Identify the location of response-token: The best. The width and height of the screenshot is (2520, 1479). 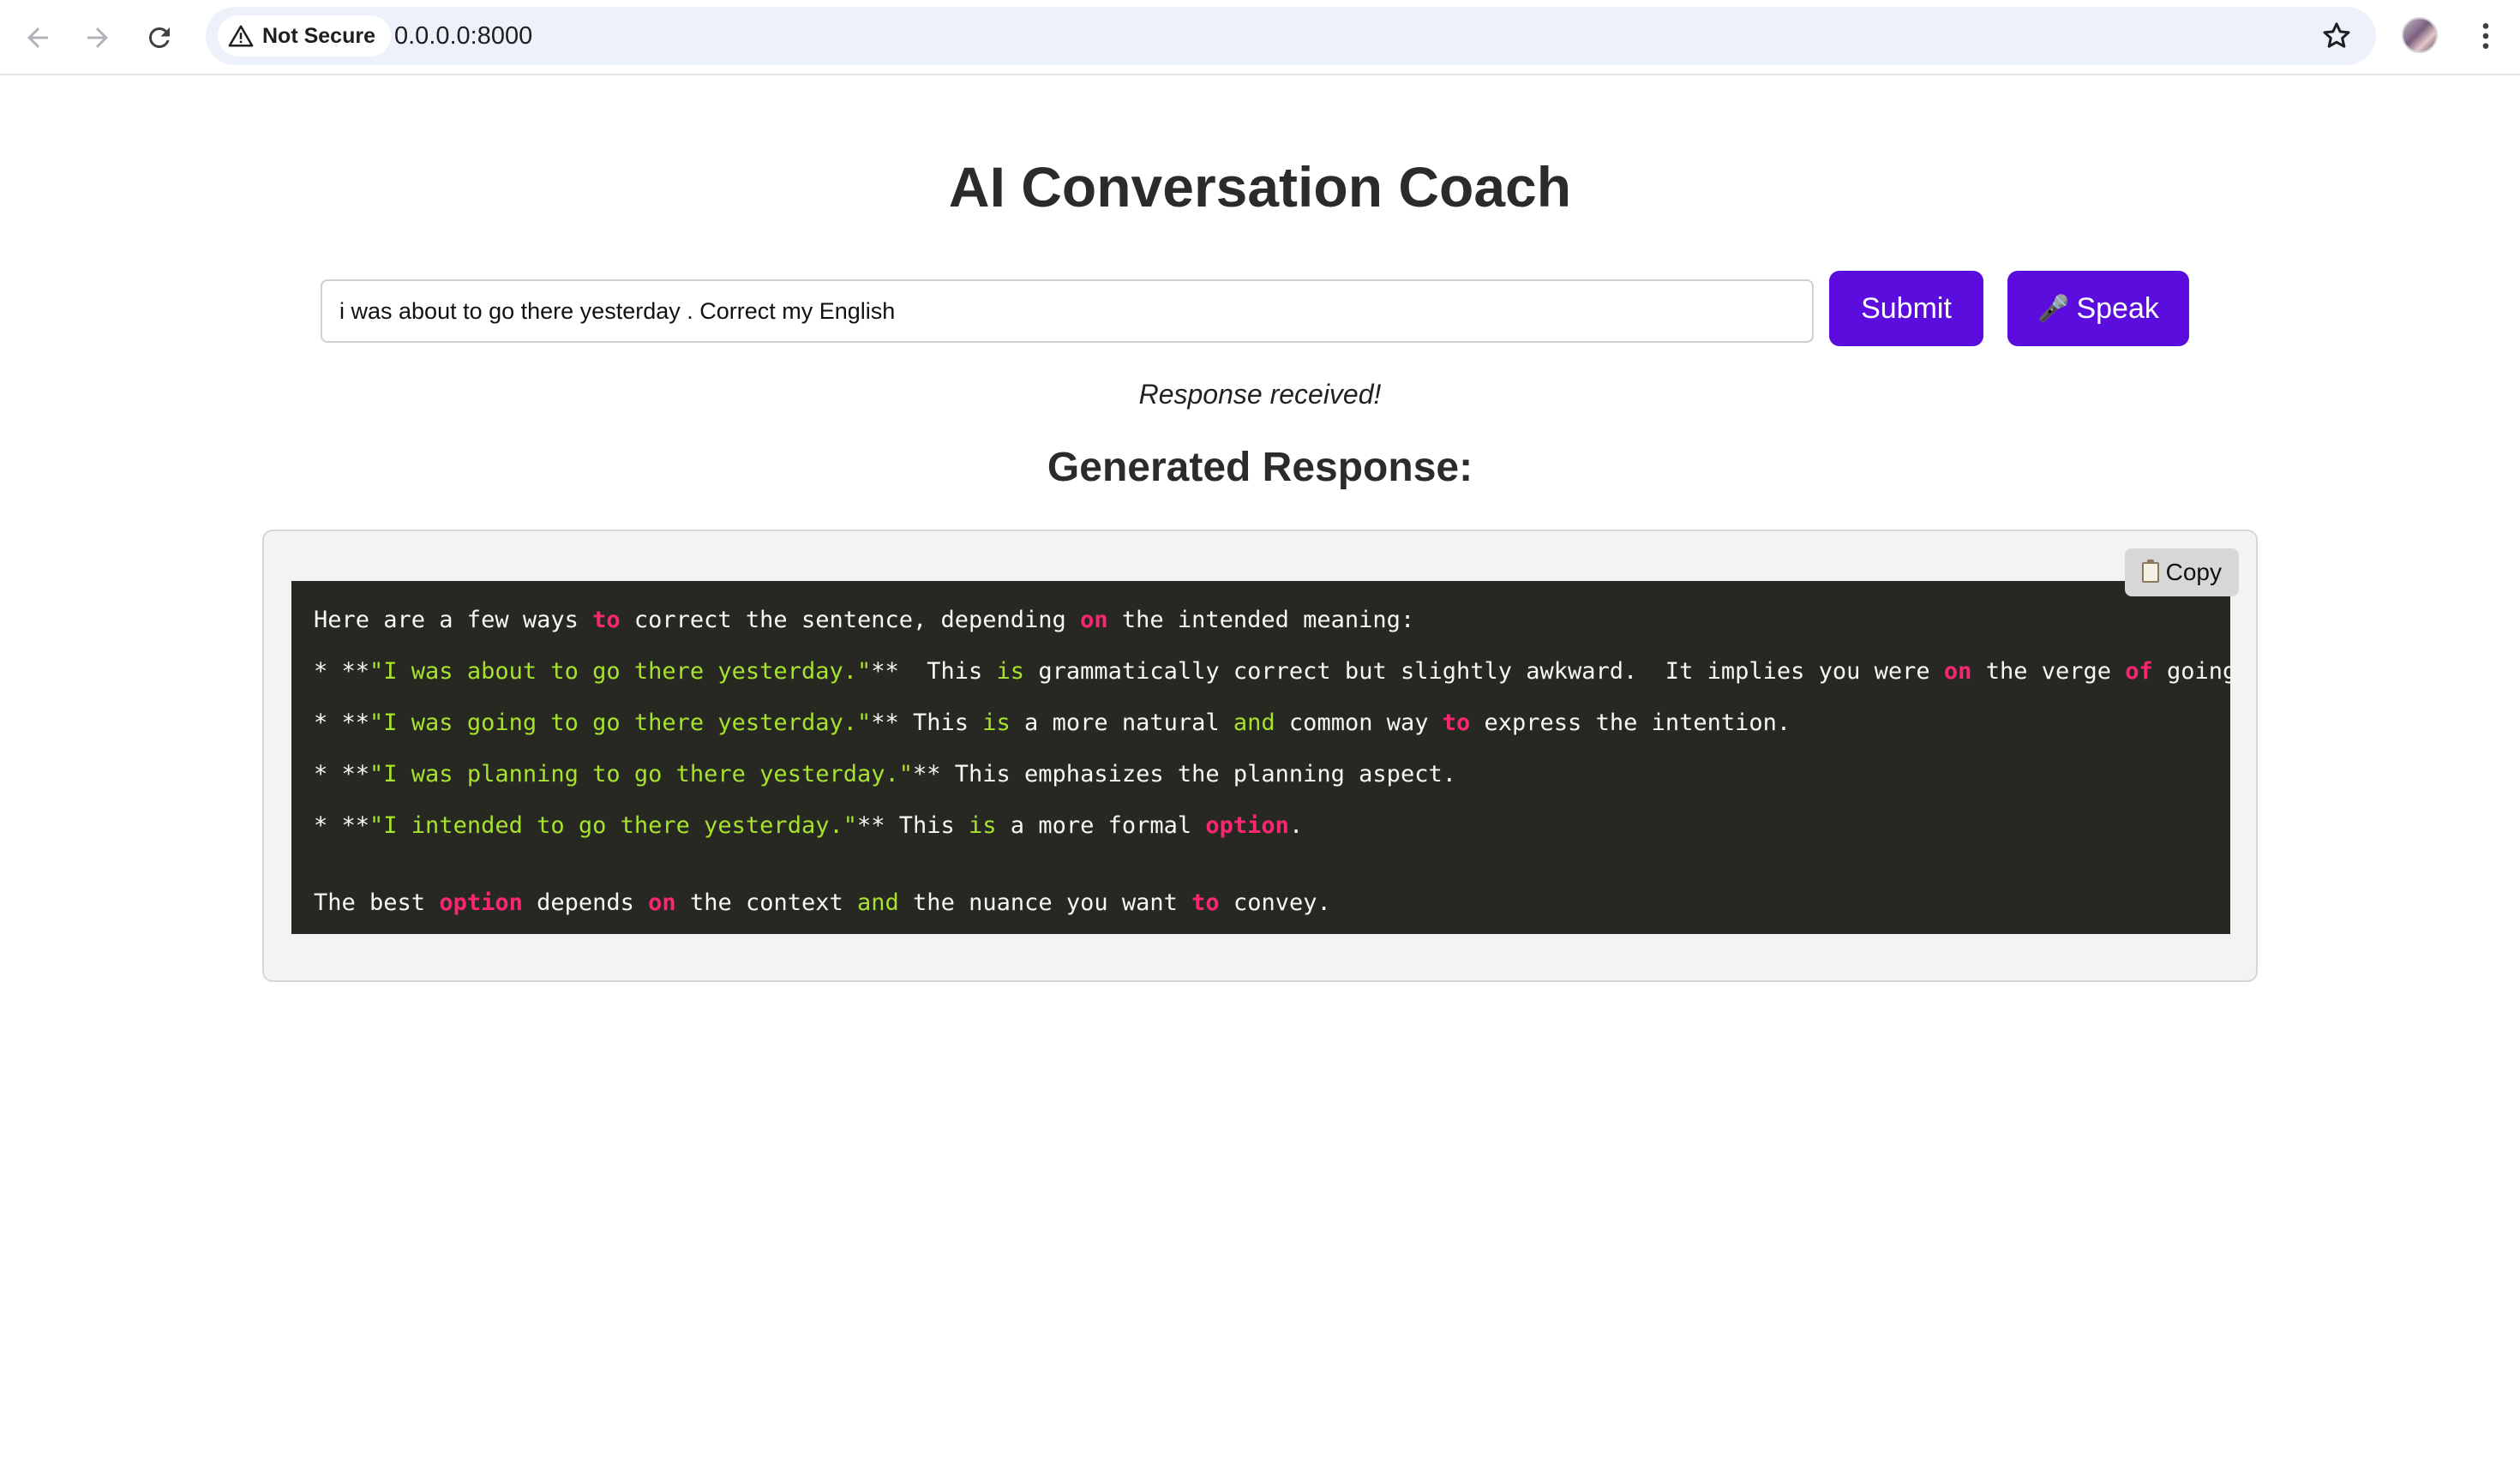
(377, 903).